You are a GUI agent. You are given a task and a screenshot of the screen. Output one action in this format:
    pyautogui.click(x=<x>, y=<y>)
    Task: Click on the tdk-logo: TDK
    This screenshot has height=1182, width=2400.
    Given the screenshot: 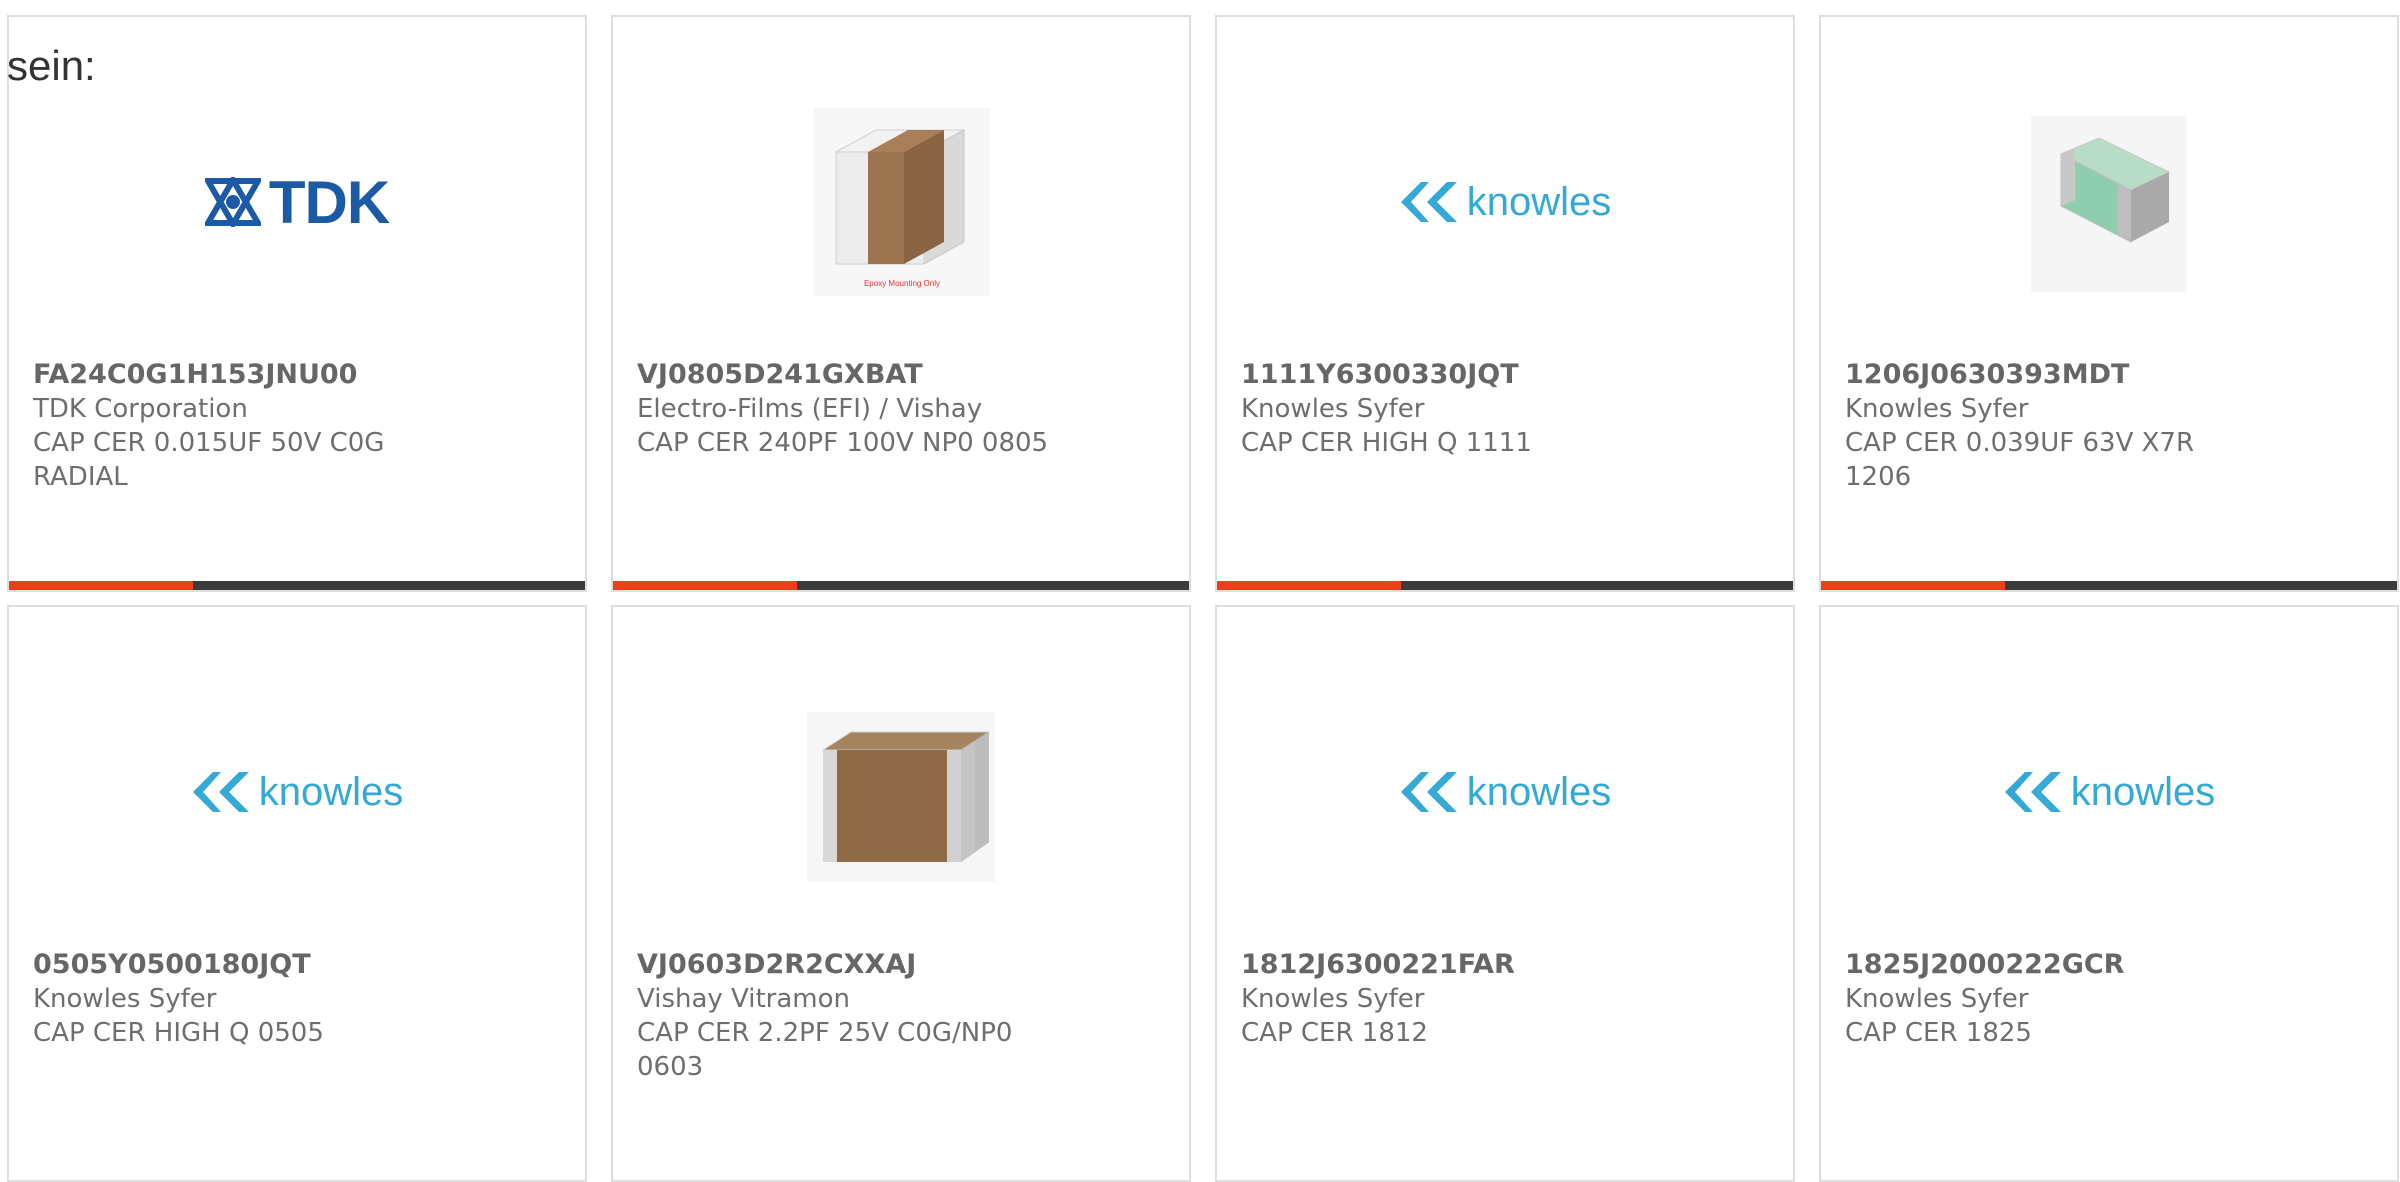 What is the action you would take?
    pyautogui.click(x=297, y=202)
    